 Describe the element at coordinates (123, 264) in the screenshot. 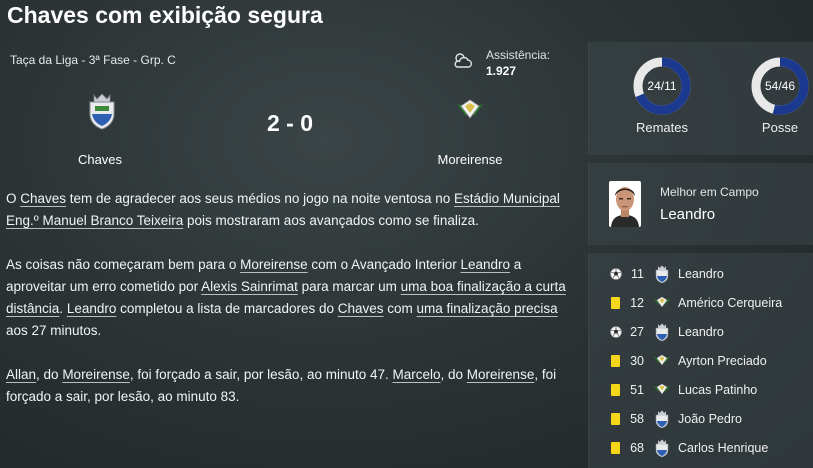

I see `report-text: As coisas não começaram bem para o` at that location.